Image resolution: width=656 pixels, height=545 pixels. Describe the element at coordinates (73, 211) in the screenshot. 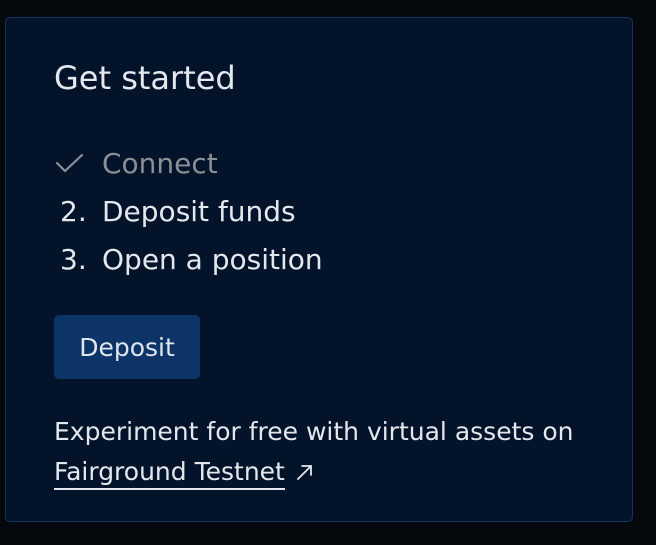

I see `step-number: 2.` at that location.